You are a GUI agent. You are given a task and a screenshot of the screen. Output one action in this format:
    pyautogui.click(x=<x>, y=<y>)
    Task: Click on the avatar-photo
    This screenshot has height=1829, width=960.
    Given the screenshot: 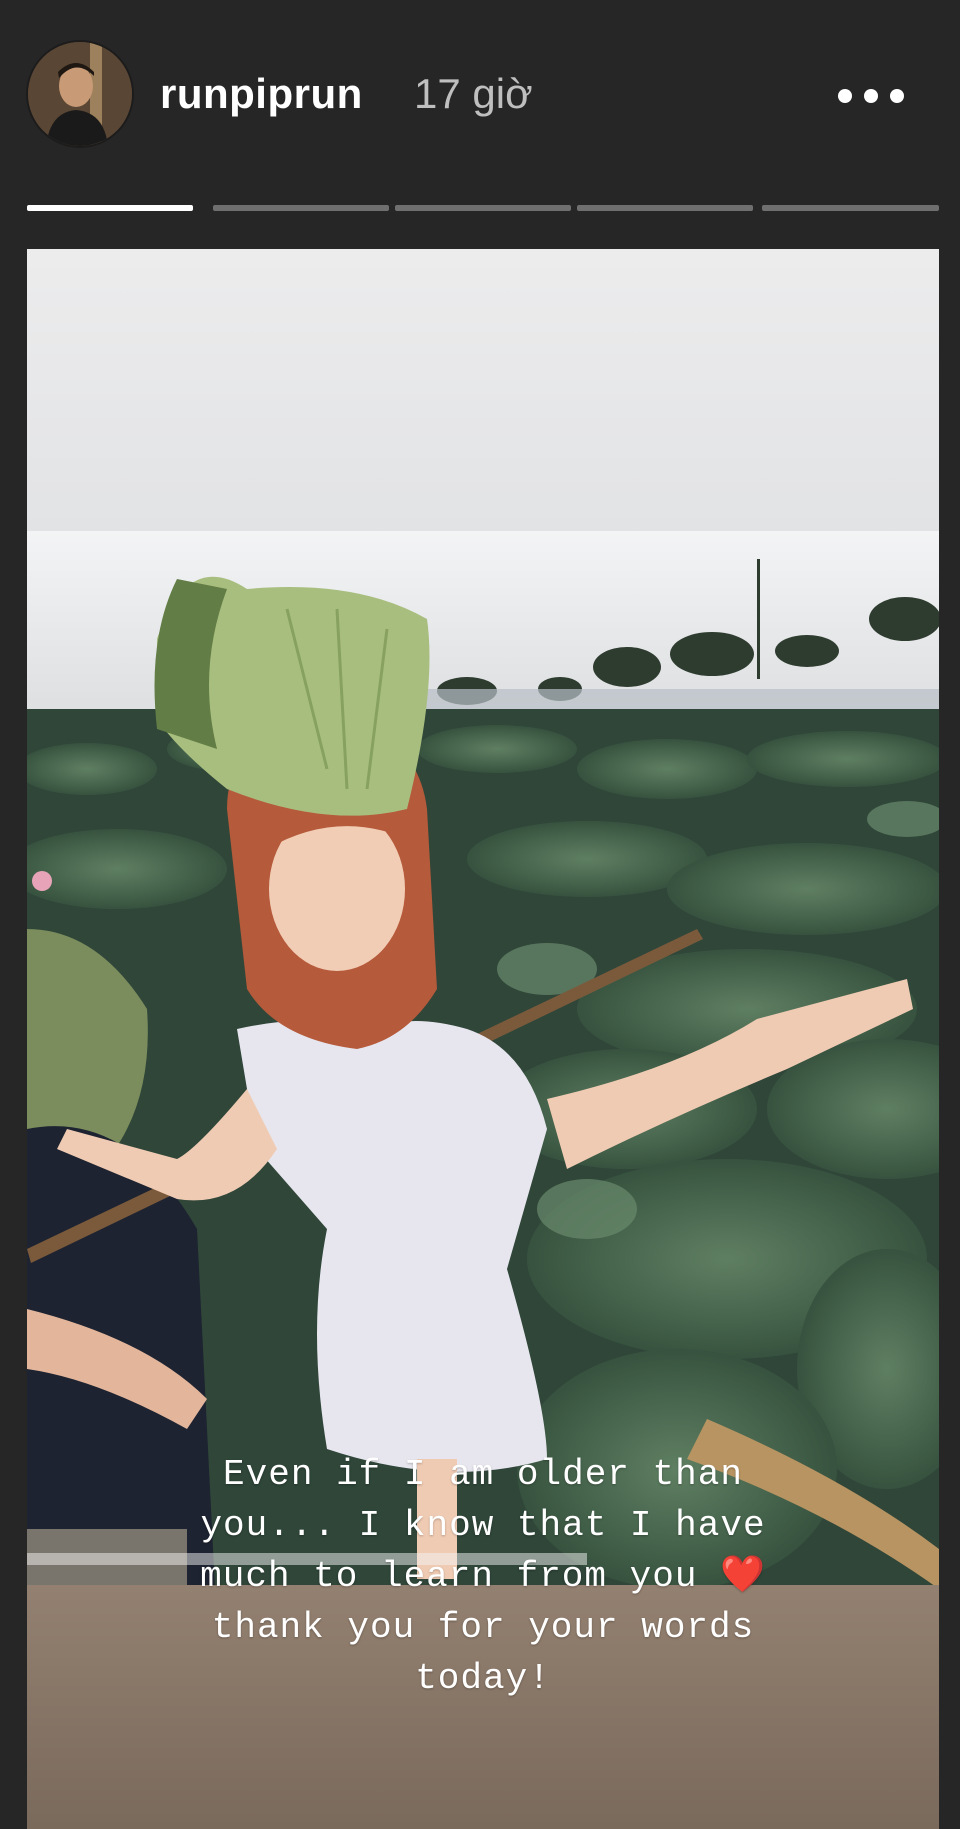 What is the action you would take?
    pyautogui.click(x=80, y=94)
    